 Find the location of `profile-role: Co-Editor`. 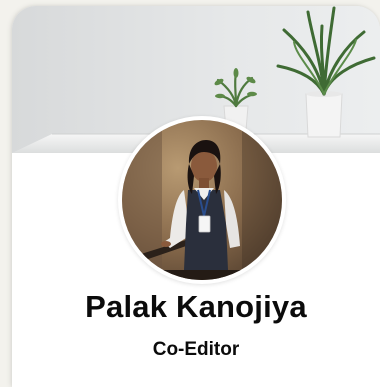

profile-role: Co-Editor is located at coordinates (196, 349).